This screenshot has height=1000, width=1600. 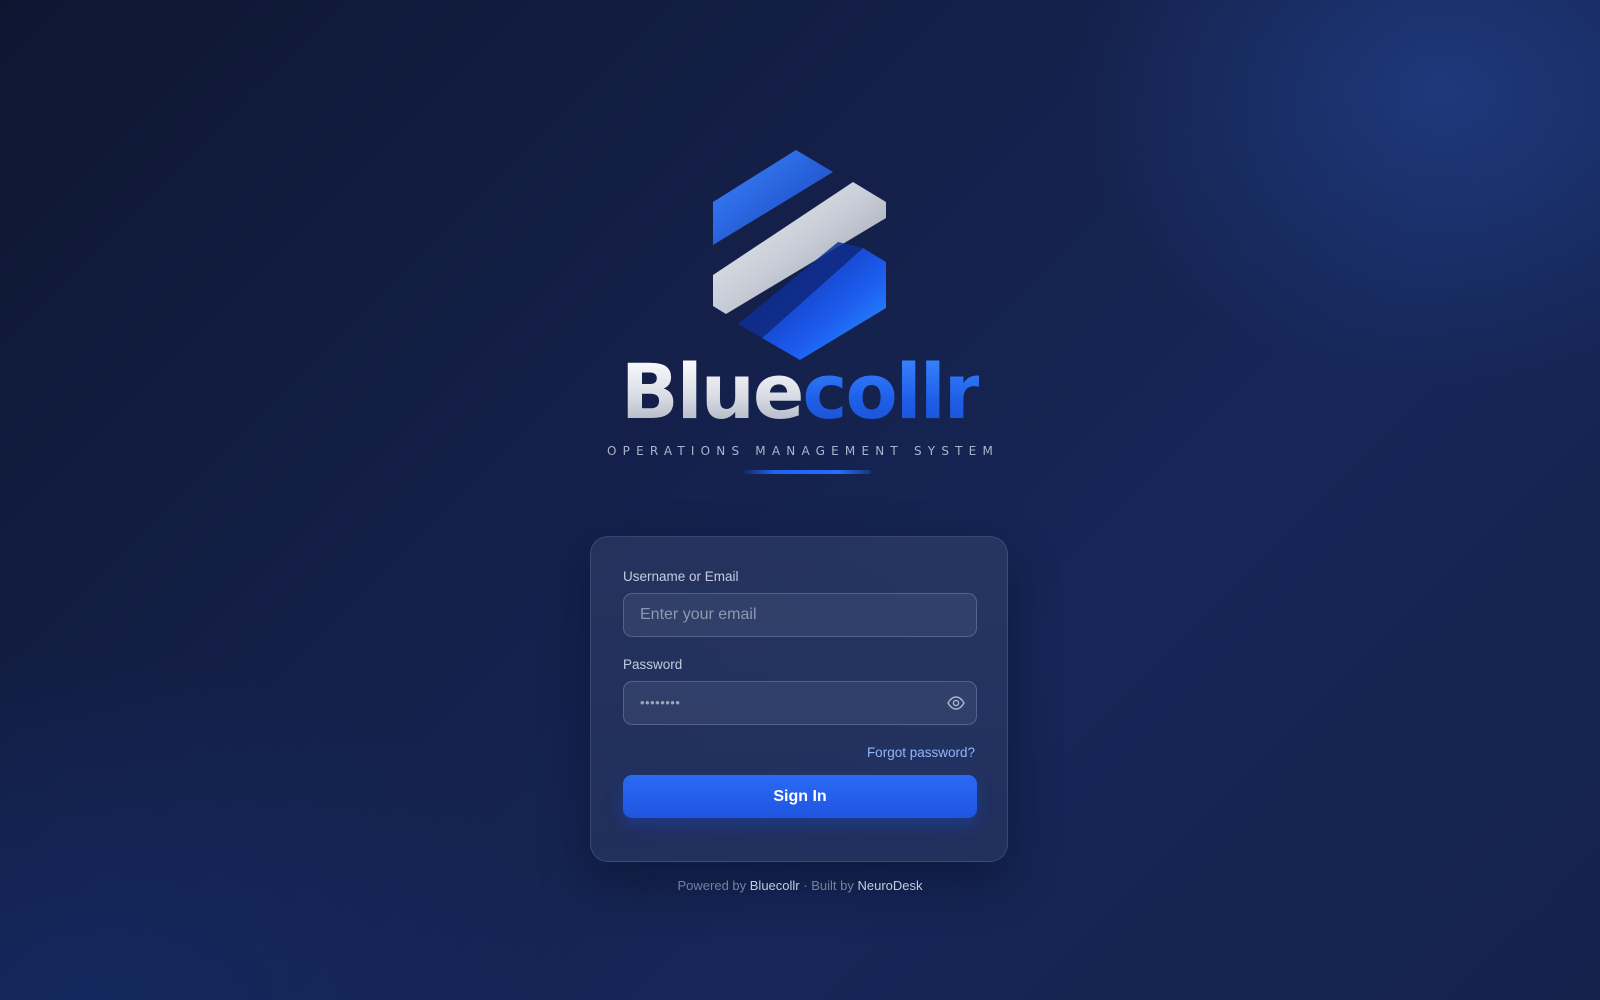 I want to click on brand-wordmark: Blue collr, so click(x=800, y=391).